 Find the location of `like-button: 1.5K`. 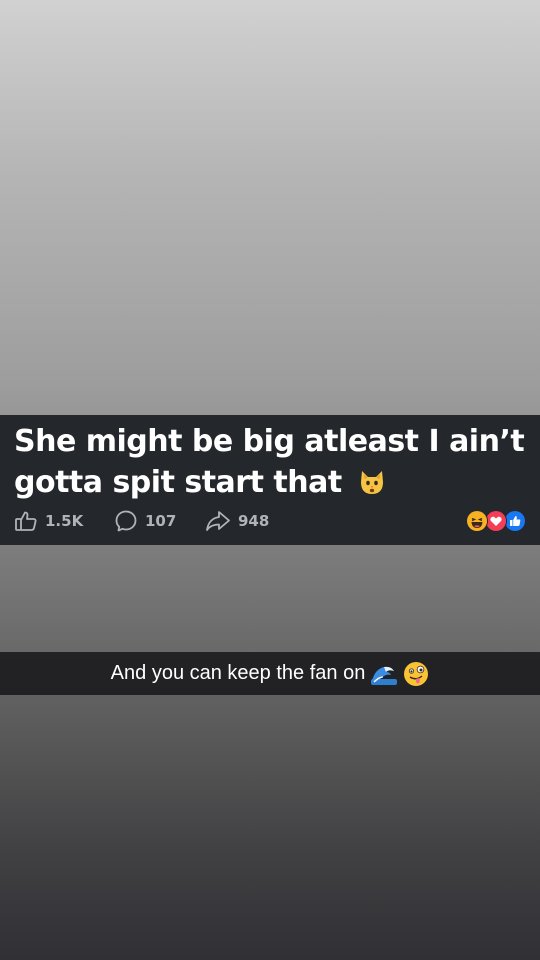

like-button: 1.5K is located at coordinates (64, 521).